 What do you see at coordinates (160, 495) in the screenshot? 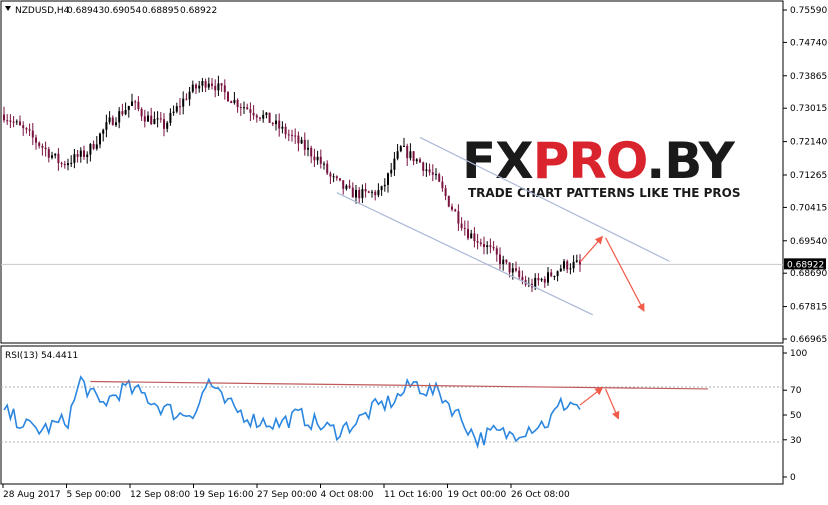
I see `time-tick-label: 12 Sep 08:00` at bounding box center [160, 495].